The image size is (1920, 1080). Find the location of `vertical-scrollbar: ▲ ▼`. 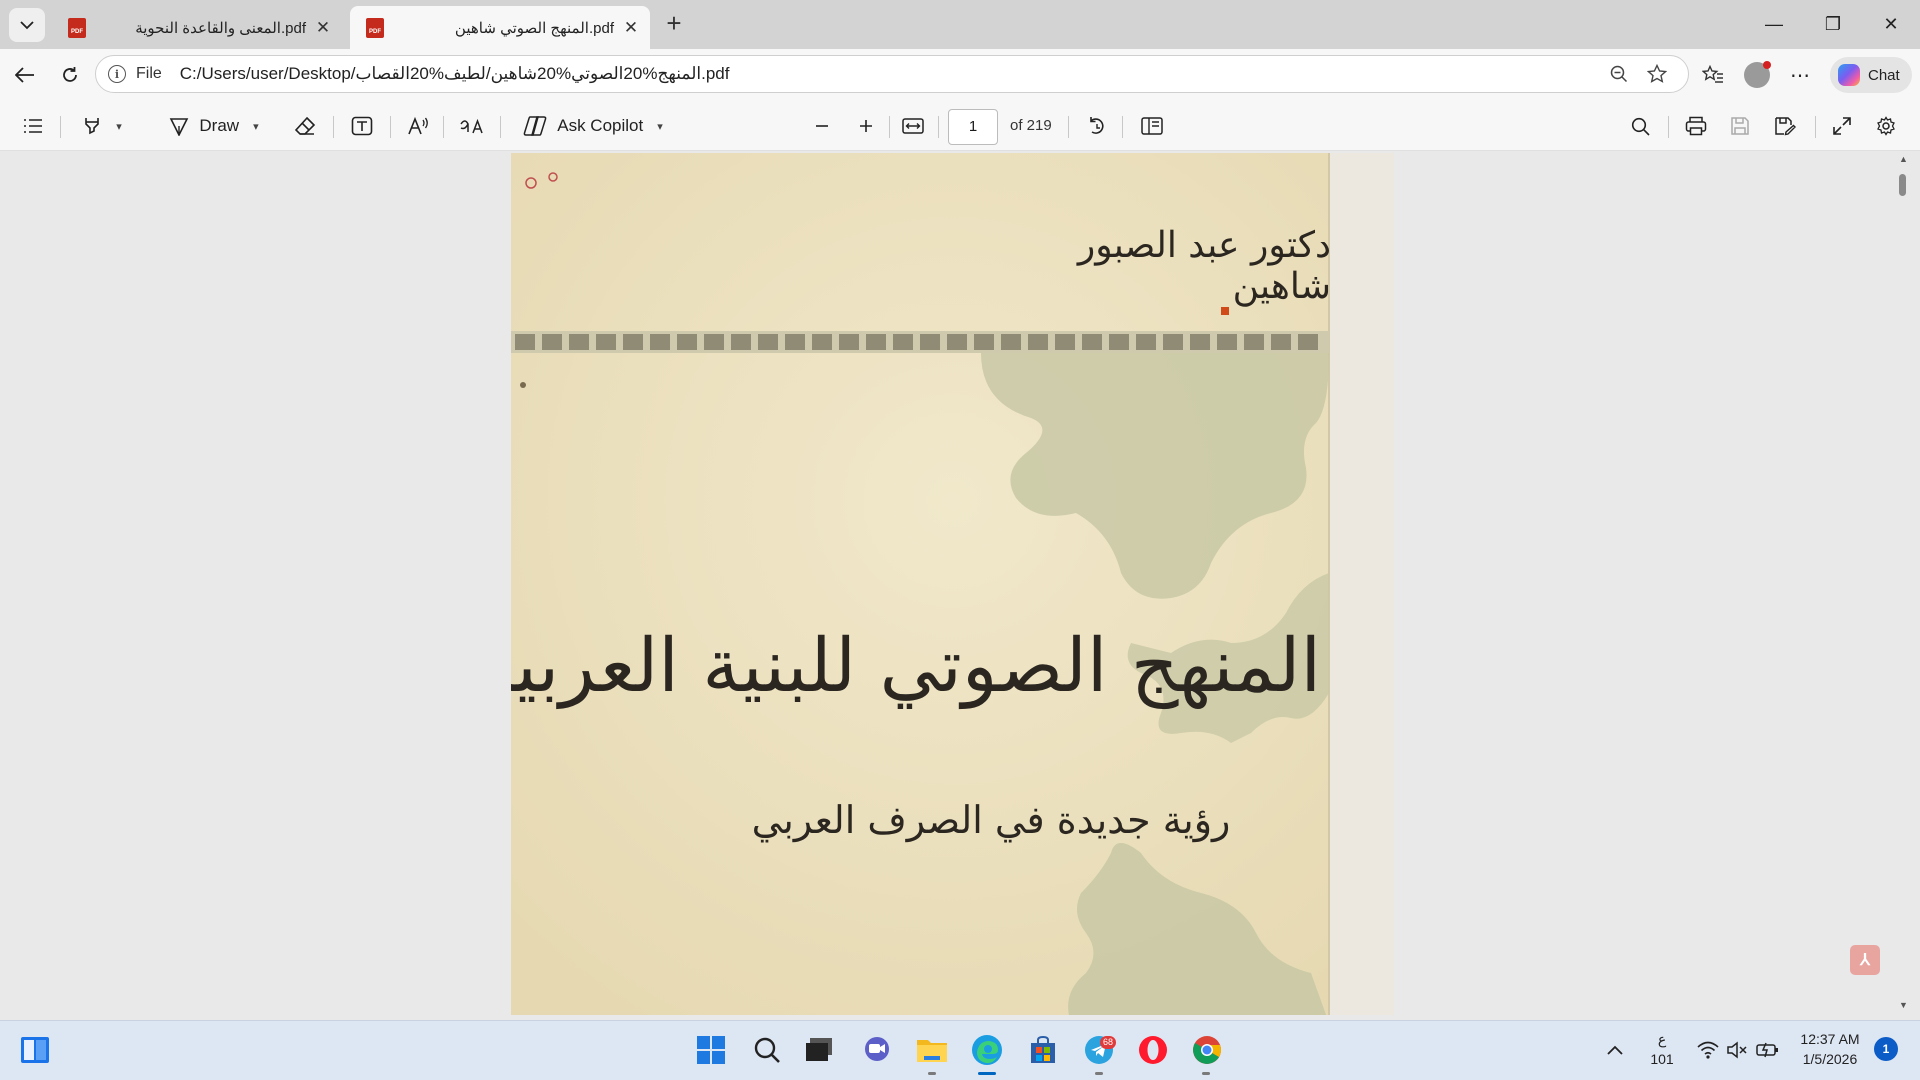

vertical-scrollbar: ▲ ▼ is located at coordinates (1903, 583).